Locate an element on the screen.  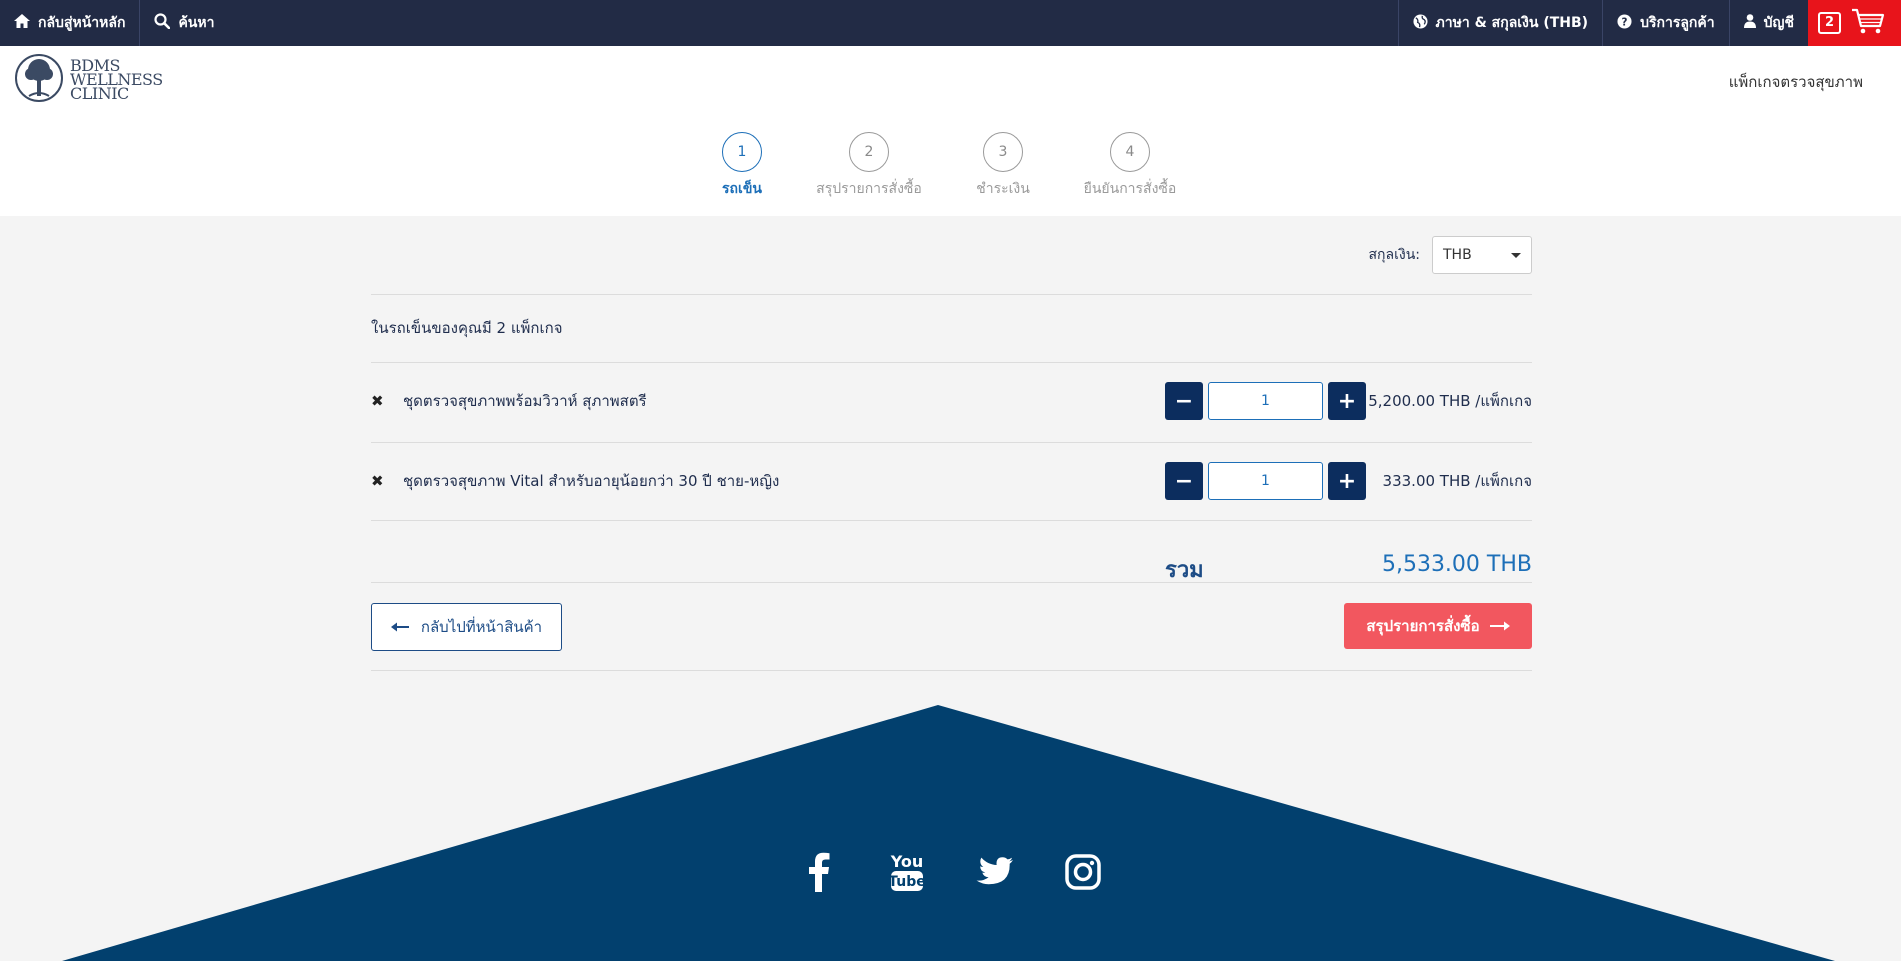
search-link: ค้นหา is located at coordinates (184, 23).